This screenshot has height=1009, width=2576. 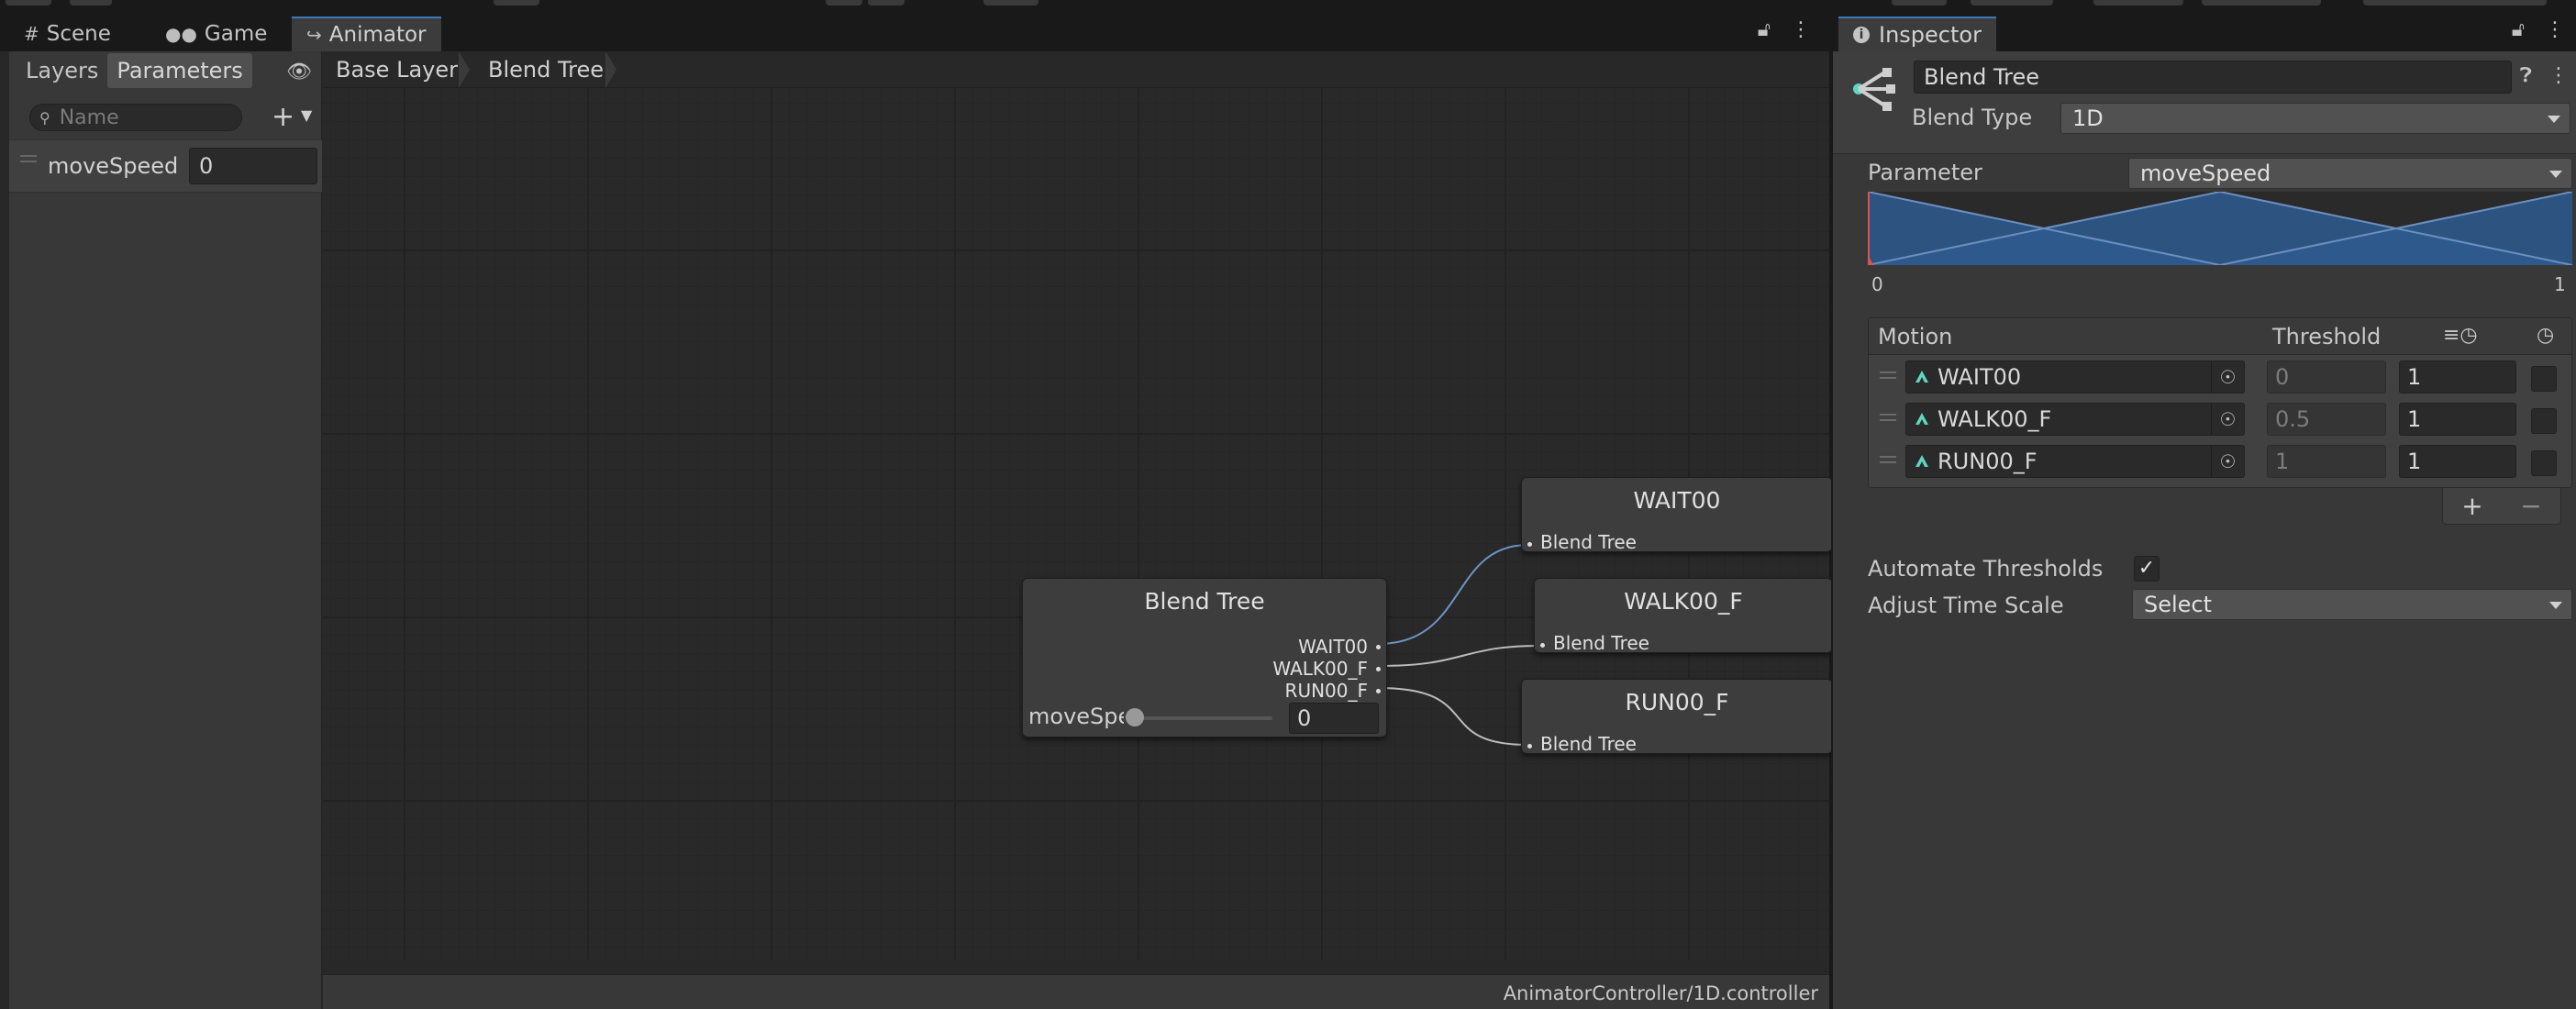 I want to click on time-scale-icon: ≡◷, so click(x=2460, y=335).